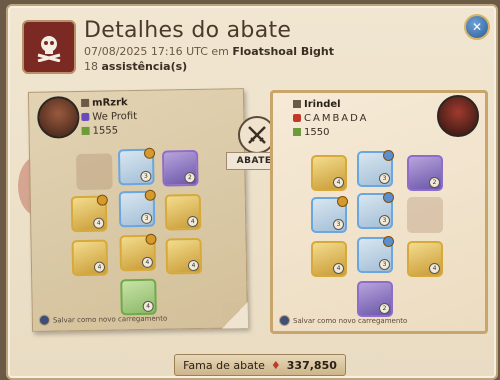  I want to click on equipment-slot-offhand: 4, so click(183, 212).